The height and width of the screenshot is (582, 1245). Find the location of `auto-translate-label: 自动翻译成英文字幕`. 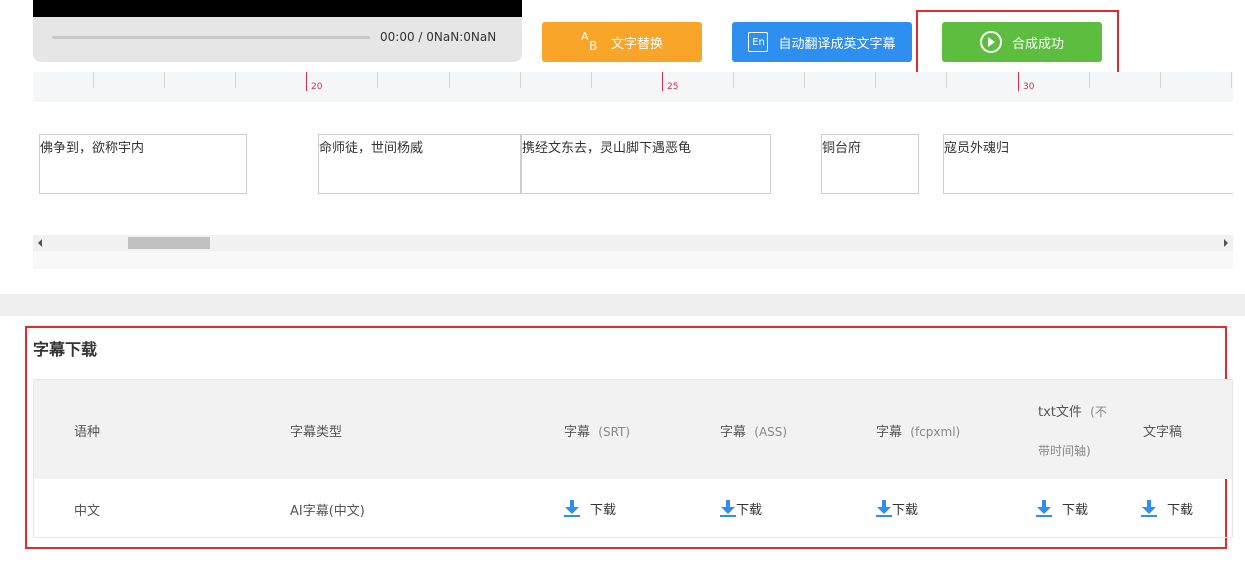

auto-translate-label: 自动翻译成英文字幕 is located at coordinates (836, 42).